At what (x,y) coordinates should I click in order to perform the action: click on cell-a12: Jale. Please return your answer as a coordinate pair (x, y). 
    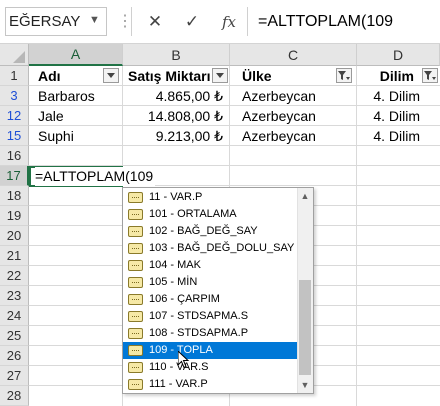
    Looking at the image, I should click on (76, 116).